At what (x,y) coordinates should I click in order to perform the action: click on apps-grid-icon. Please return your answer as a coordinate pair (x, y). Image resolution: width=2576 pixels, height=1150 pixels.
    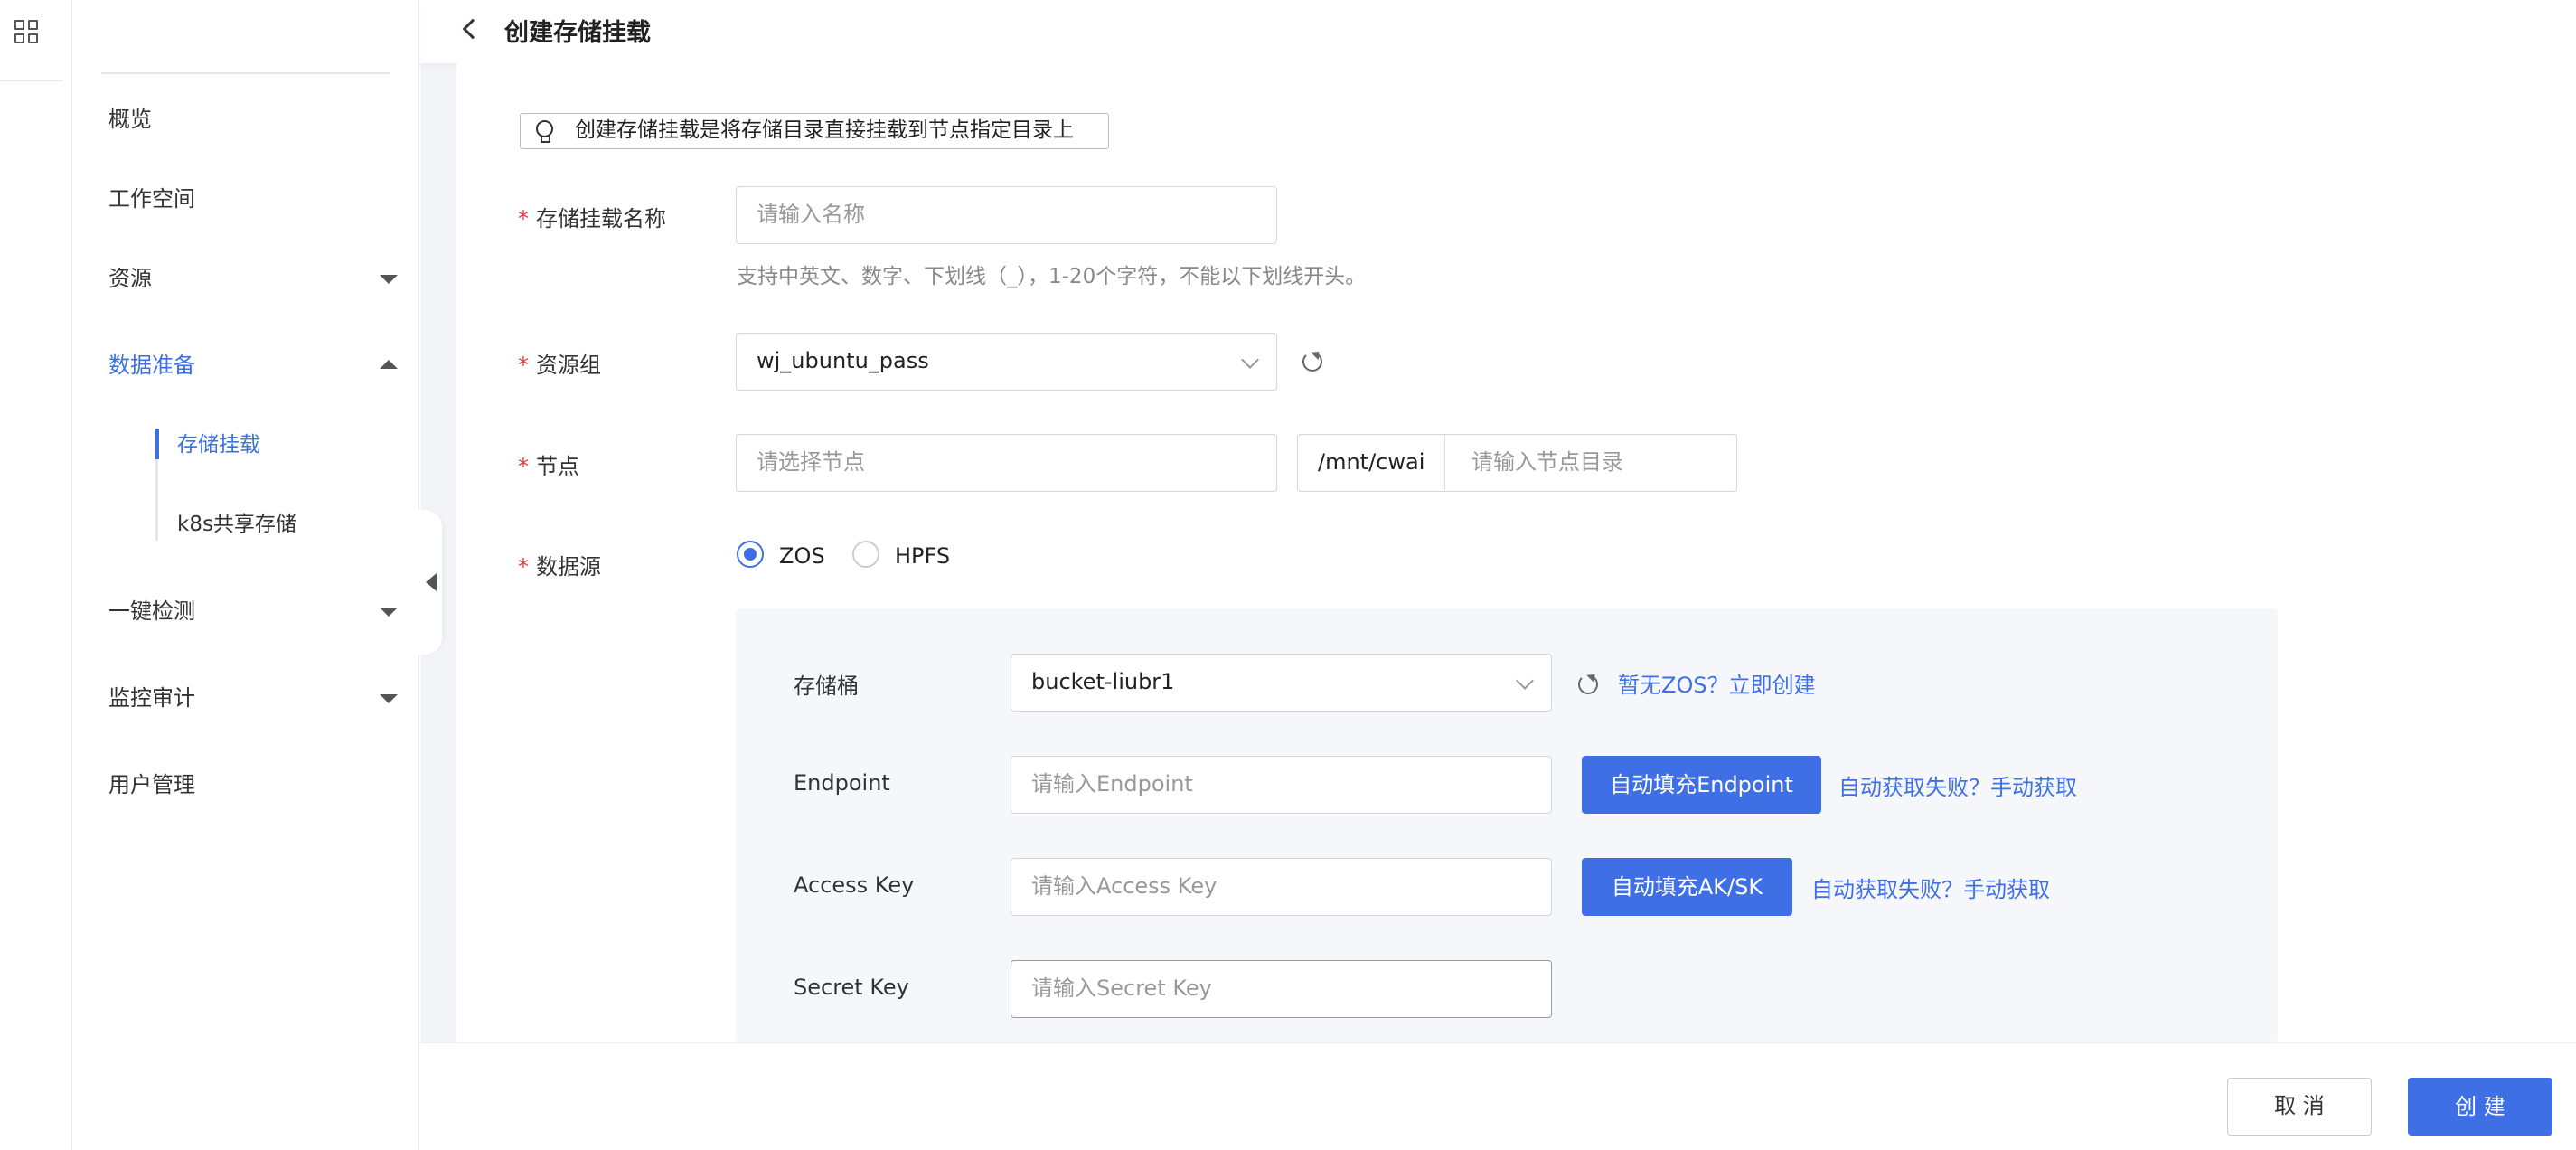
    Looking at the image, I should click on (29, 34).